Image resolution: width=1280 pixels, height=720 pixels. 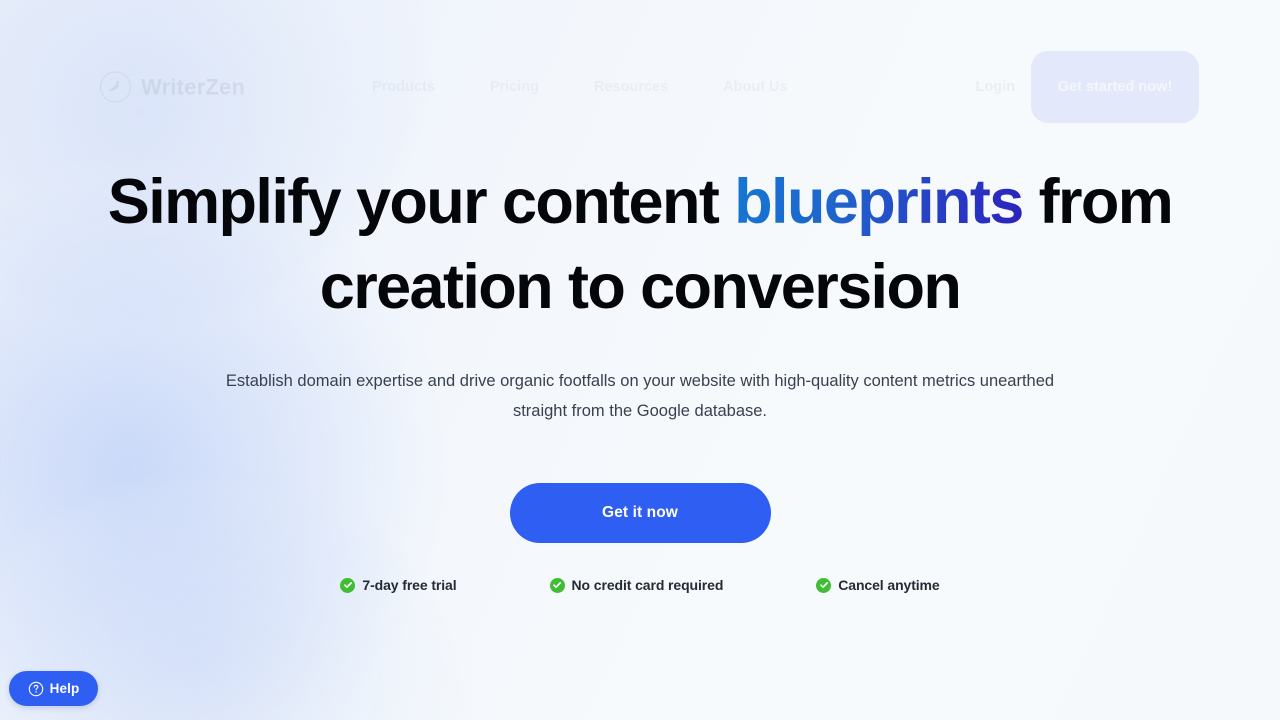 I want to click on nav-item-products: Products, so click(x=403, y=87).